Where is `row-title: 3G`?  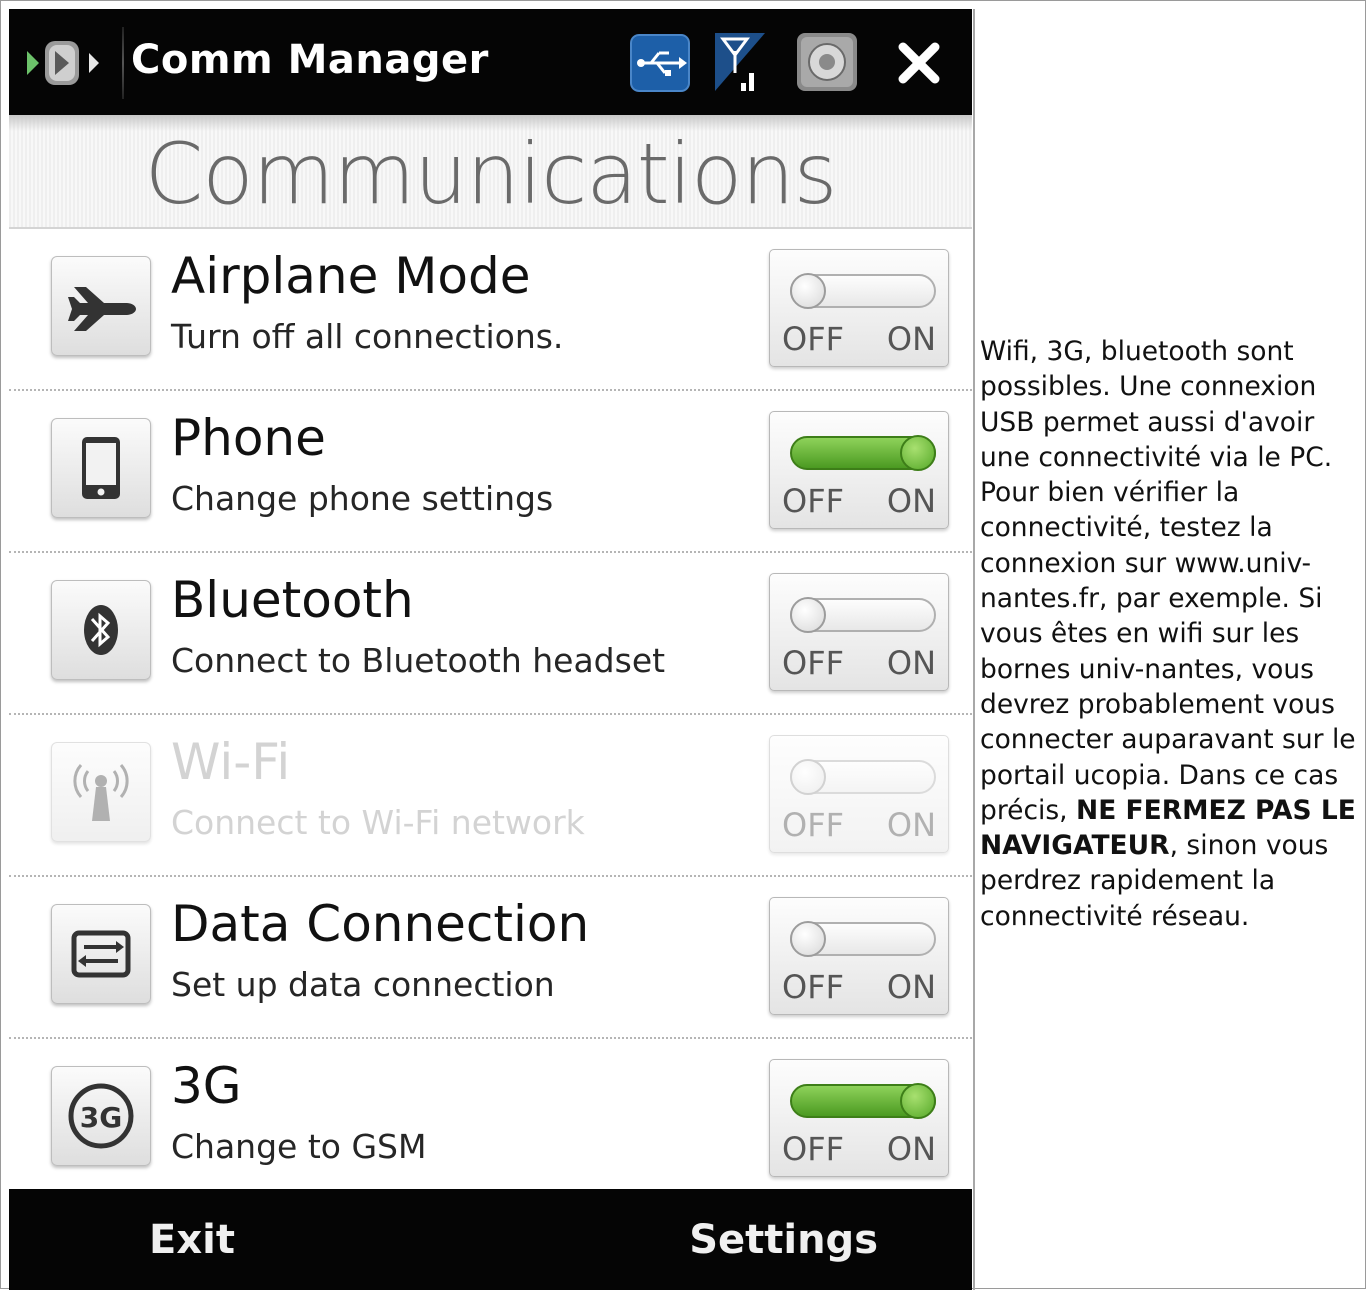 row-title: 3G is located at coordinates (206, 1086).